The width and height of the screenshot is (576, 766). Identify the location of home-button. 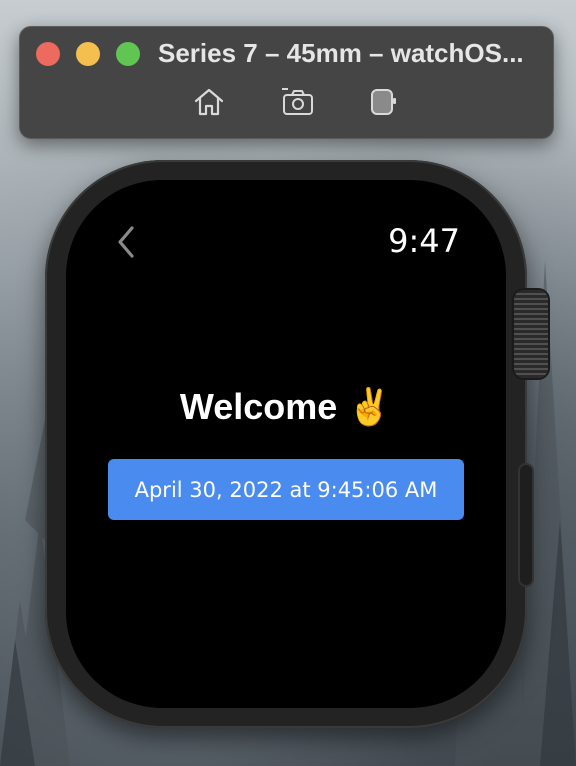
(209, 102).